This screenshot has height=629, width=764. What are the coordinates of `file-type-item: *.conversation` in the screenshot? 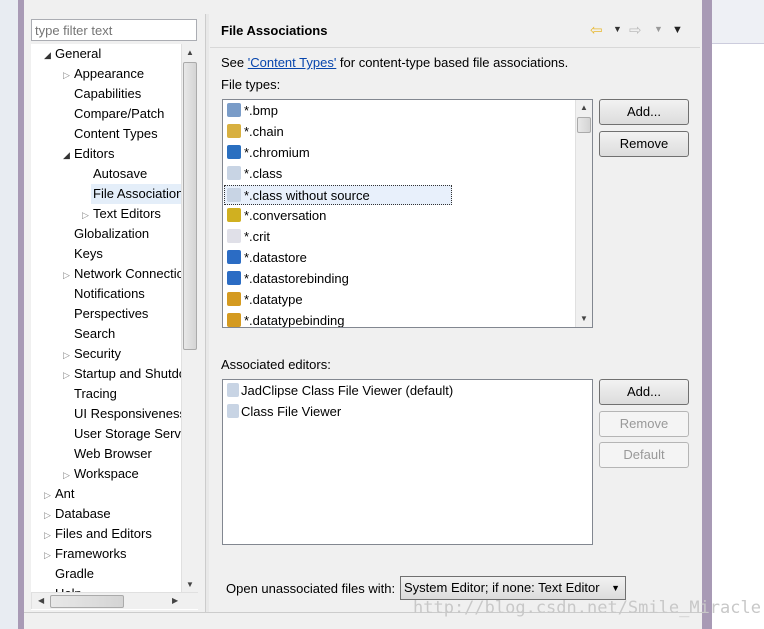 It's located at (276, 216).